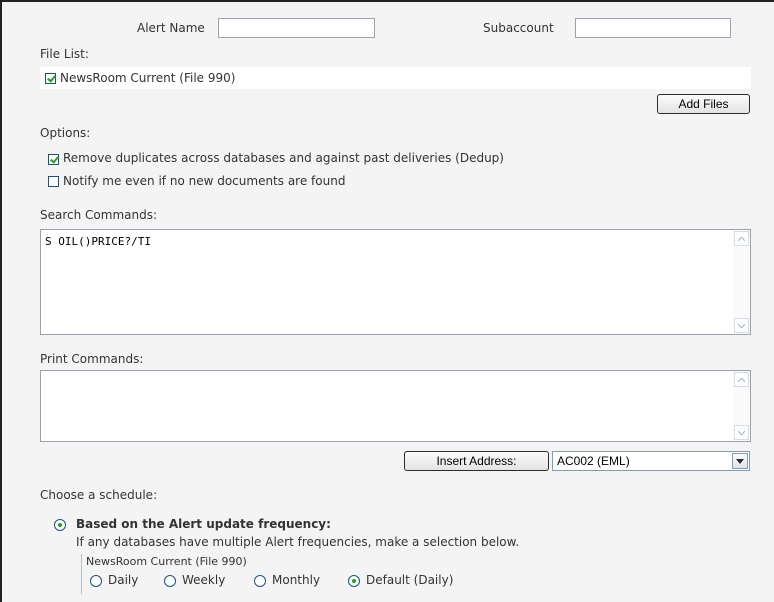  What do you see at coordinates (703, 104) in the screenshot?
I see `add-files-button: Add Files` at bounding box center [703, 104].